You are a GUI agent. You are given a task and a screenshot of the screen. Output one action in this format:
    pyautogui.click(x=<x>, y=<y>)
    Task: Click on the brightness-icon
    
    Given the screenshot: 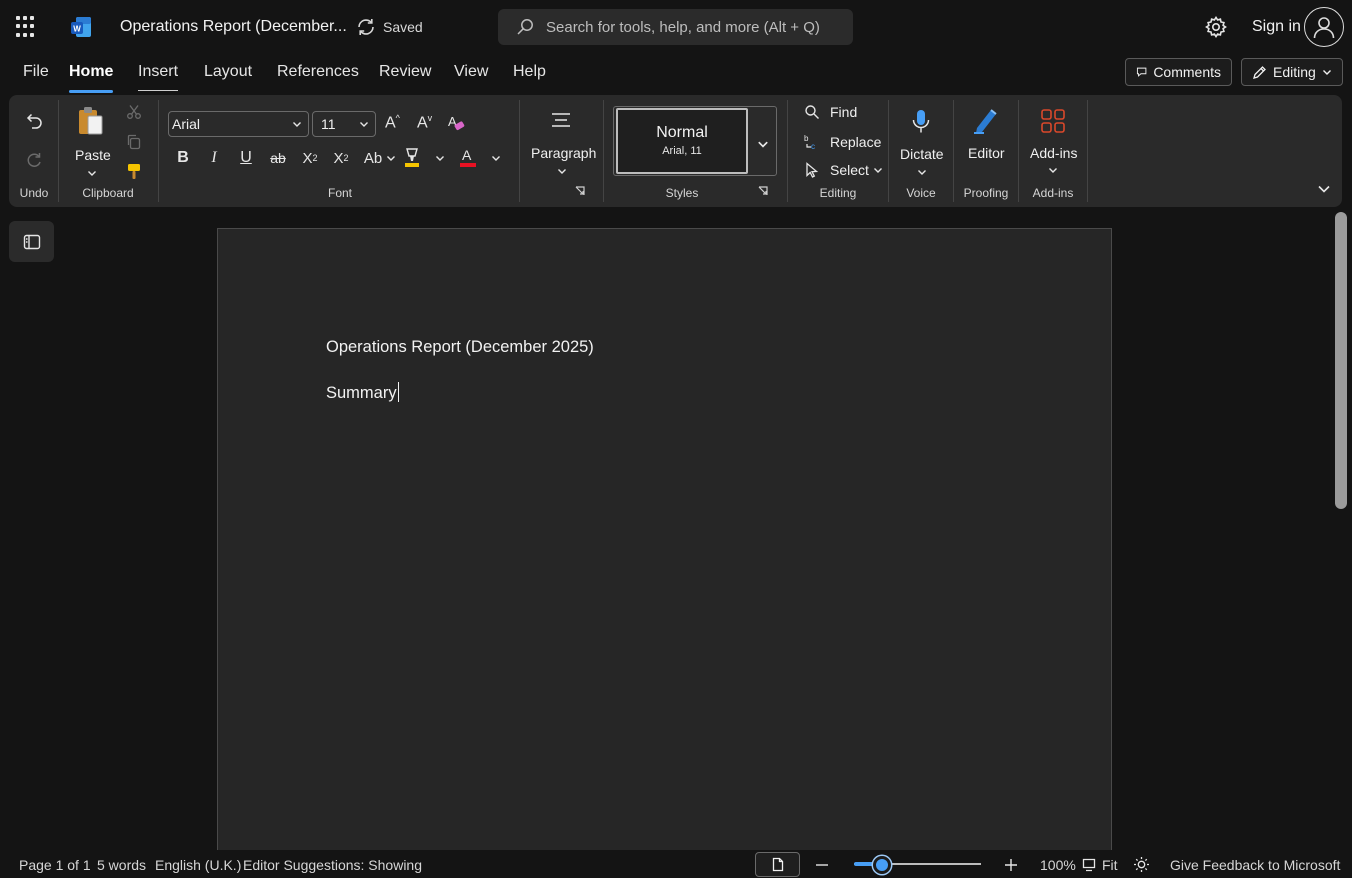 What is the action you would take?
    pyautogui.click(x=1141, y=864)
    